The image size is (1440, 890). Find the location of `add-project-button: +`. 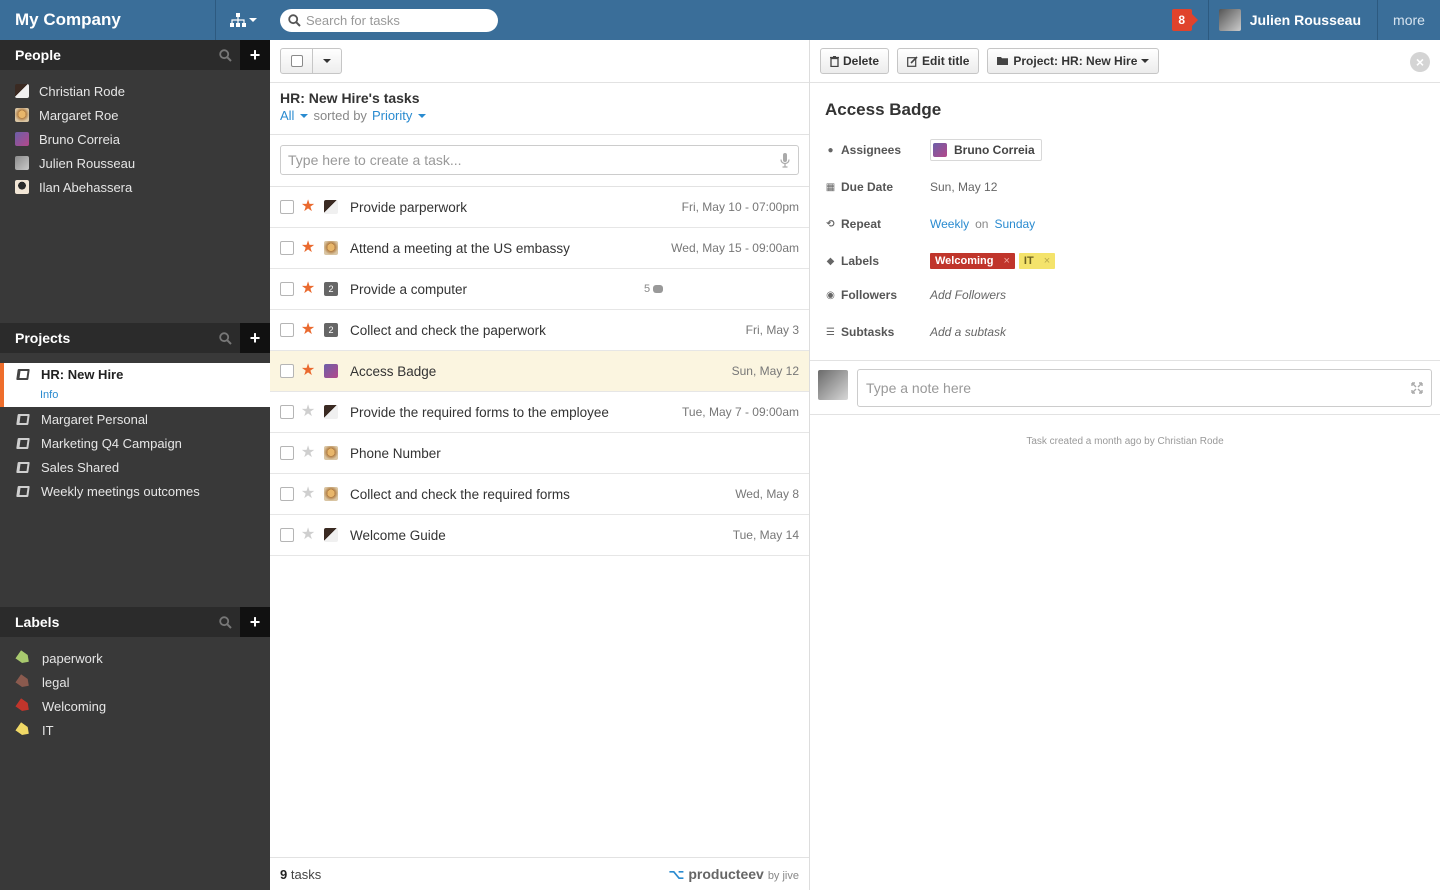

add-project-button: + is located at coordinates (255, 338).